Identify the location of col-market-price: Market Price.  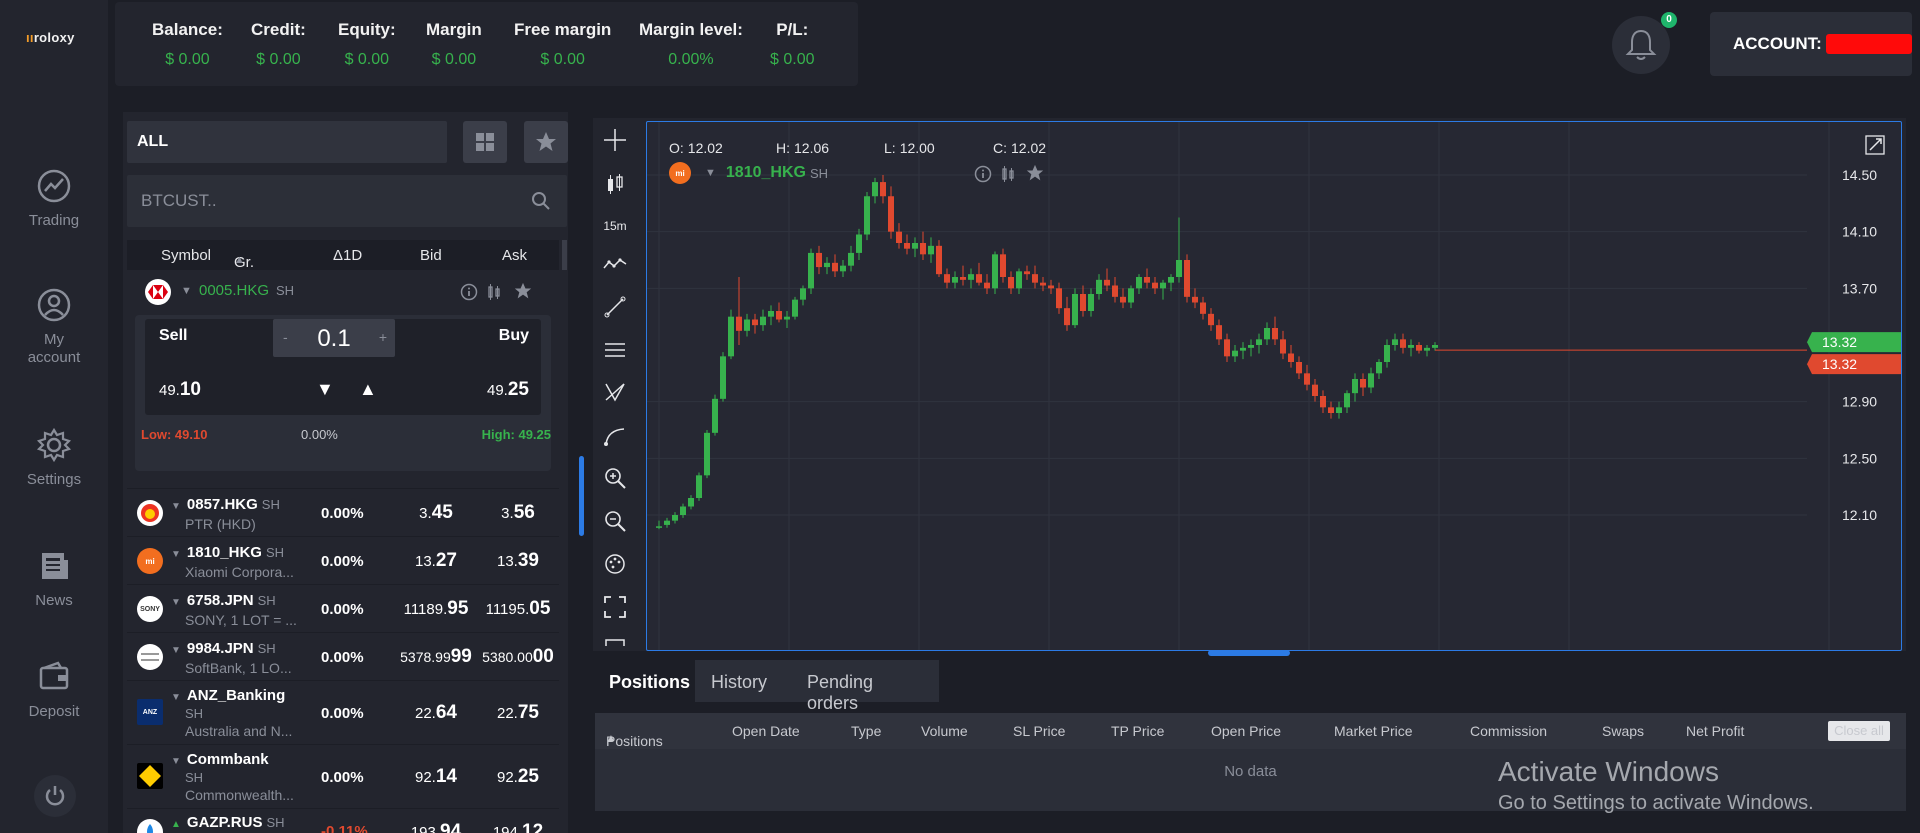
(1373, 731).